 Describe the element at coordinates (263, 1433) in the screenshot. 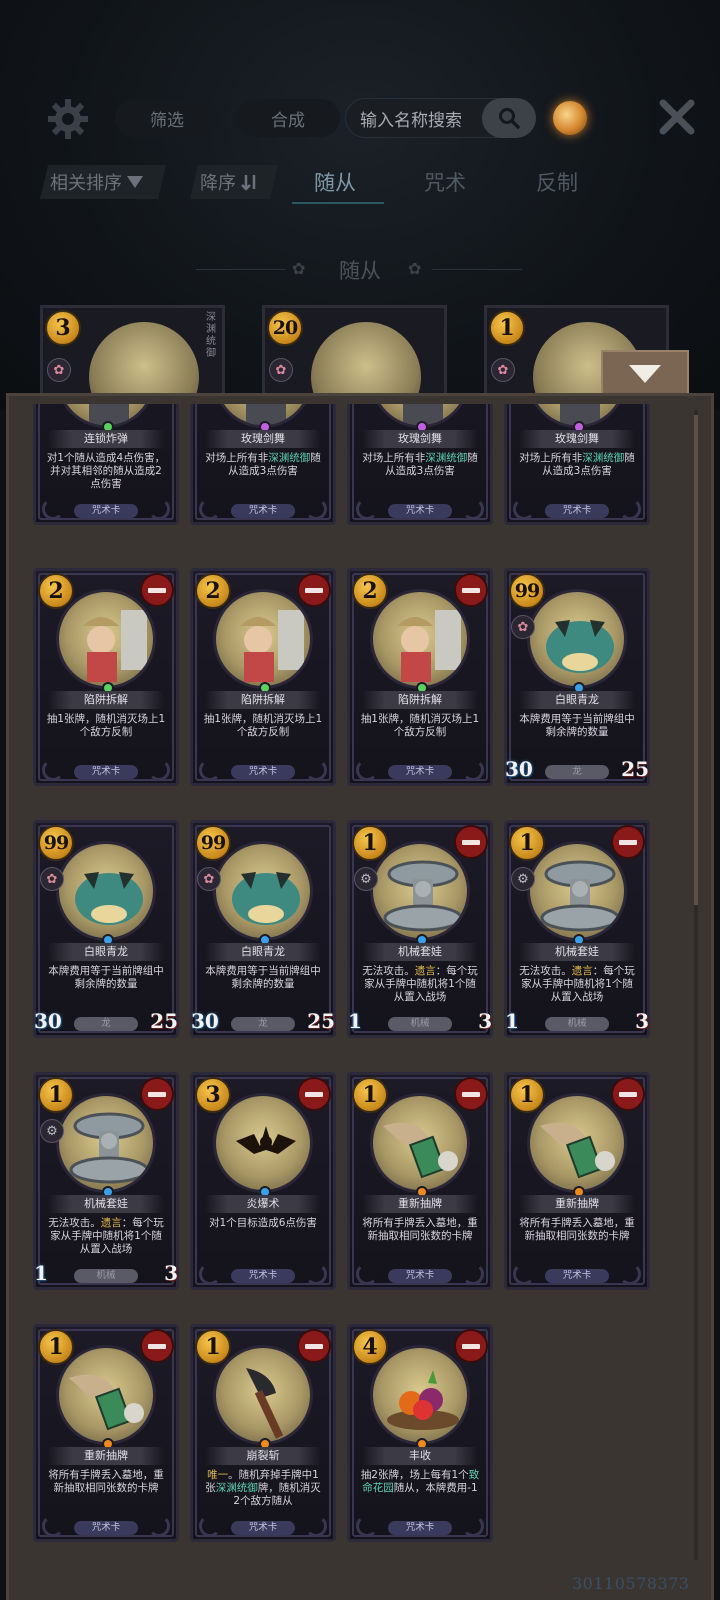

I see `card-tile: 1 崩裂斩 唯一。随机弃掉手牌中1张深渊统御牌，随机消灭2个敌方随从 咒术卡` at that location.